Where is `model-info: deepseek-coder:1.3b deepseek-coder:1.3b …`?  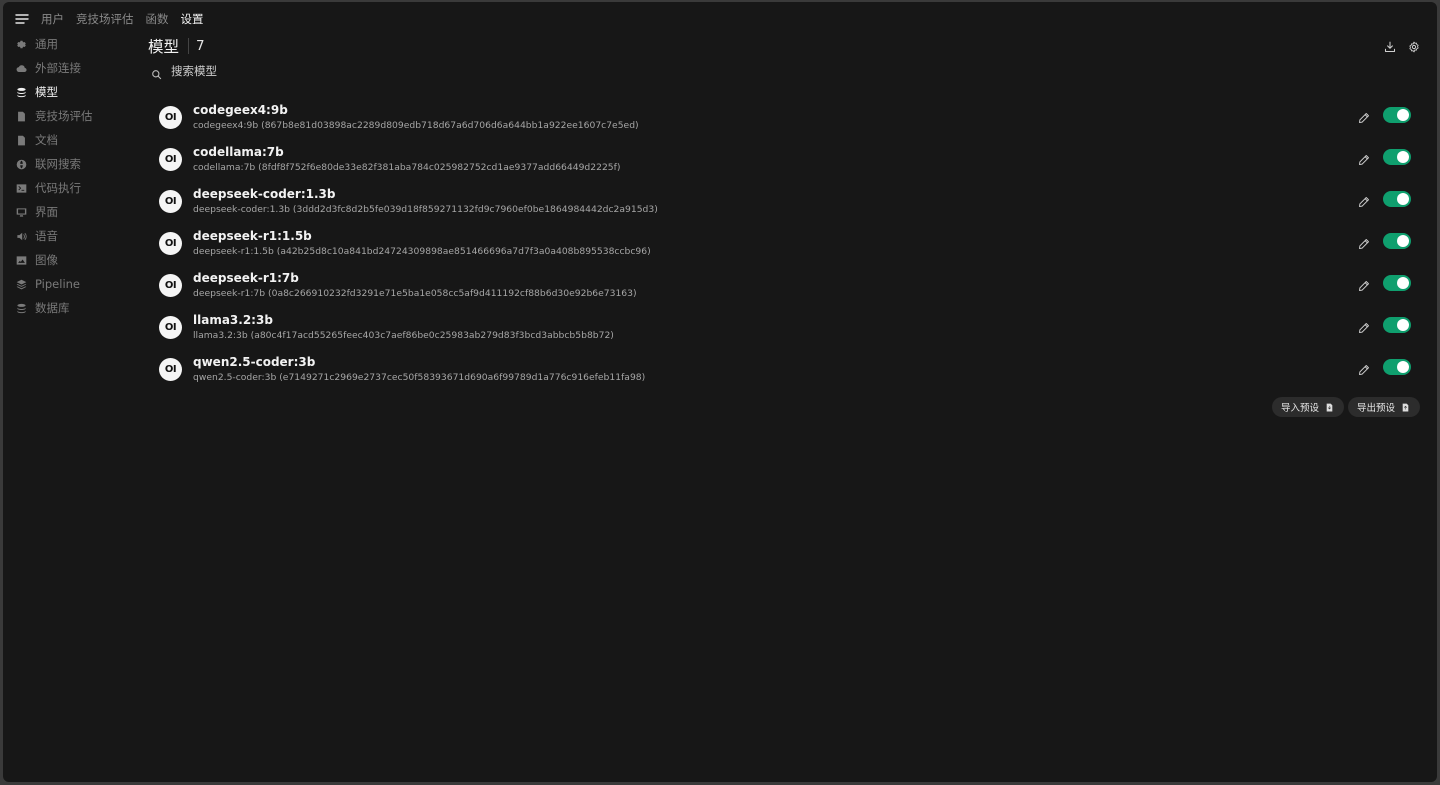
model-info: deepseek-coder:1.3b deepseek-coder:1.3b … is located at coordinates (425, 201).